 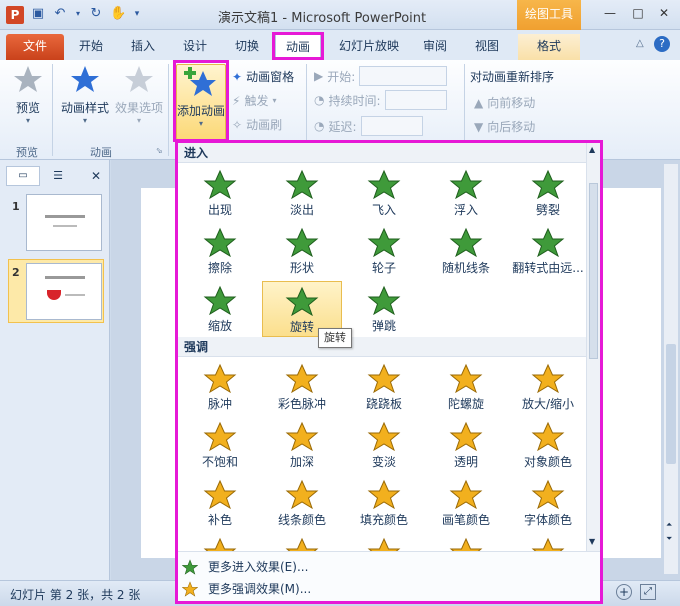 I want to click on animation-effect-item: 陀螺旋, so click(x=466, y=387).